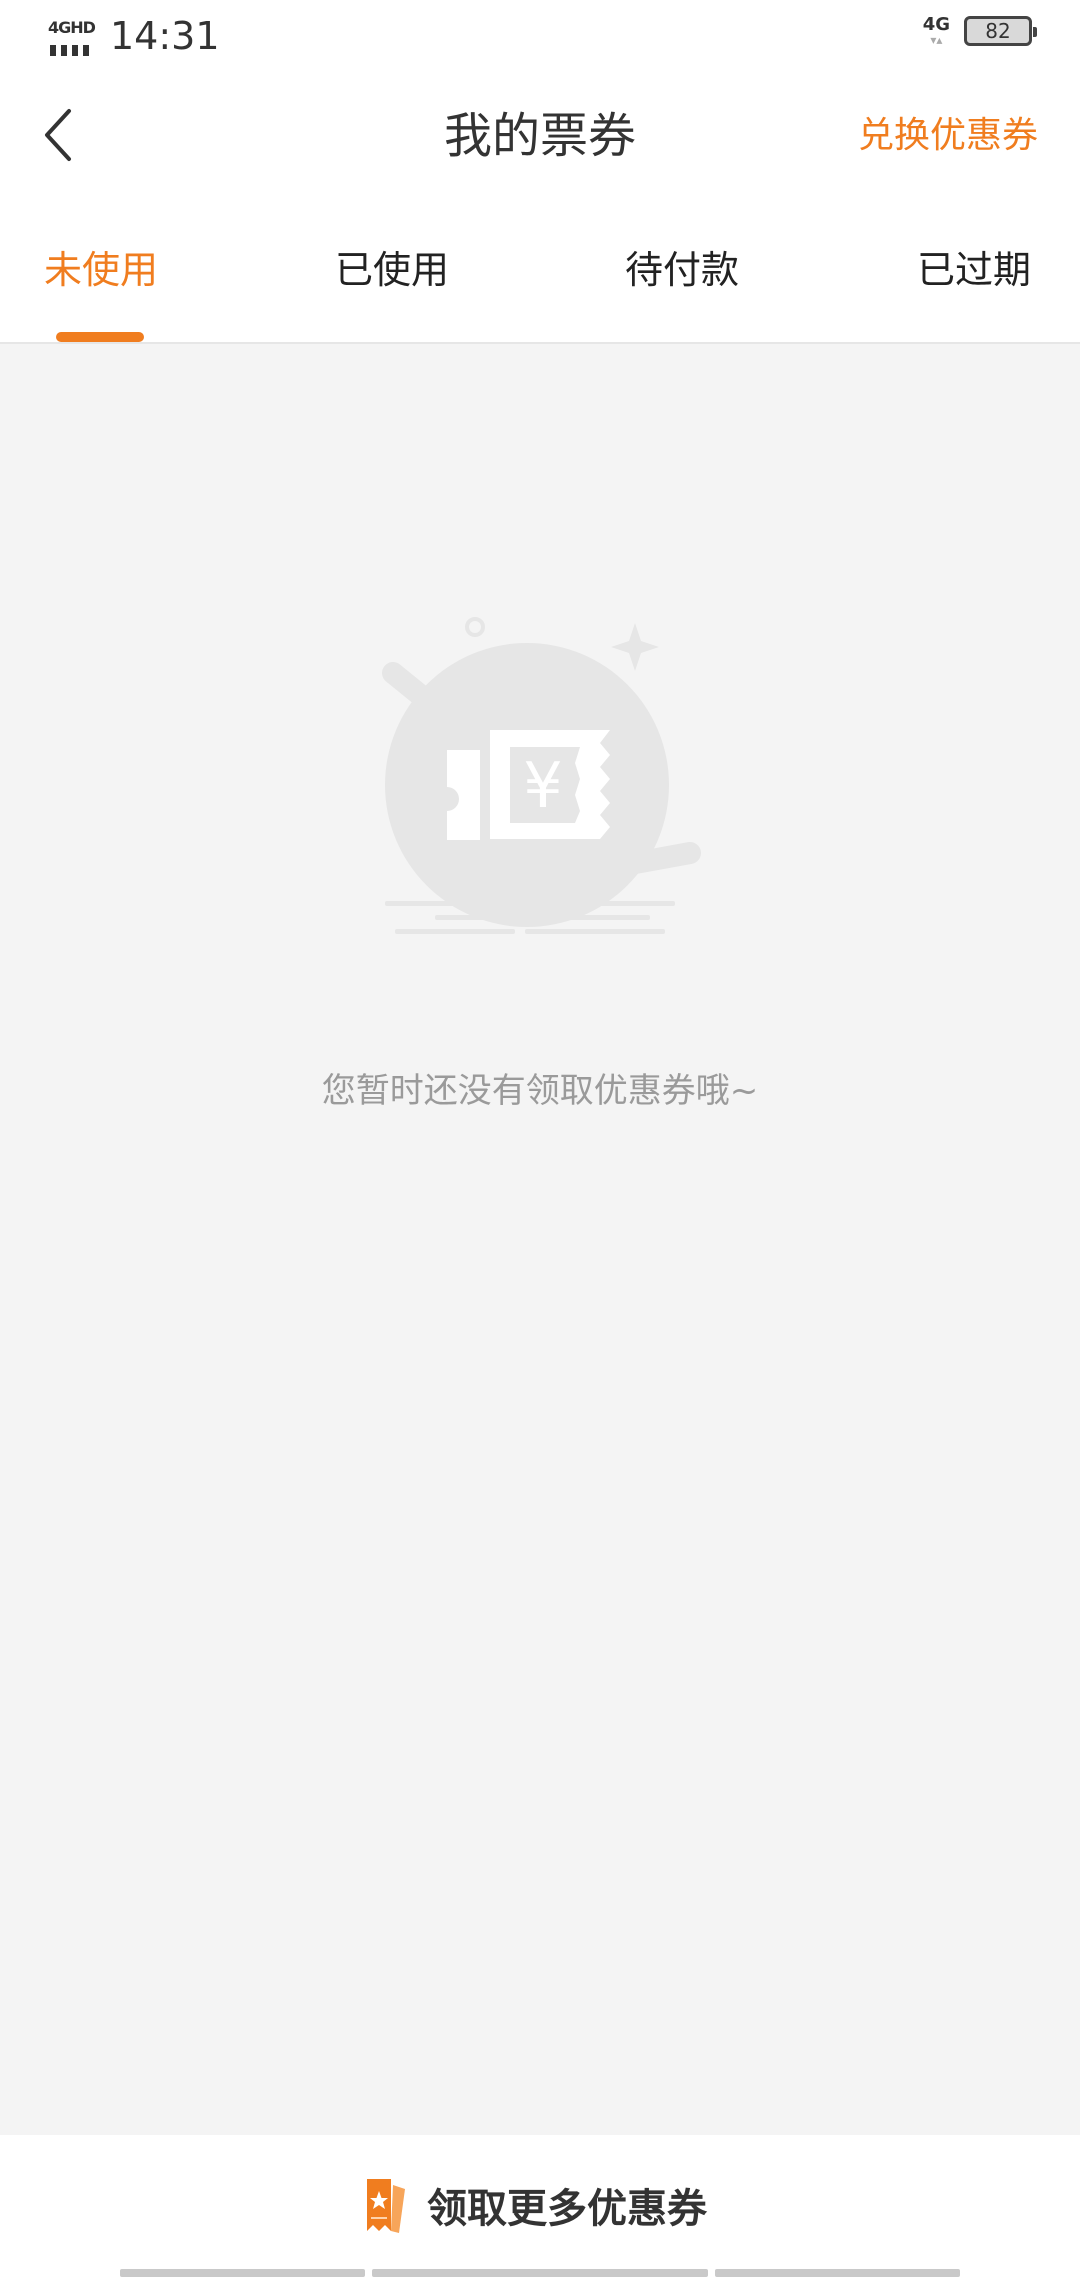 Image resolution: width=1080 pixels, height=2280 pixels. I want to click on get-more-coupons-label: 领取更多优惠券, so click(567, 2209).